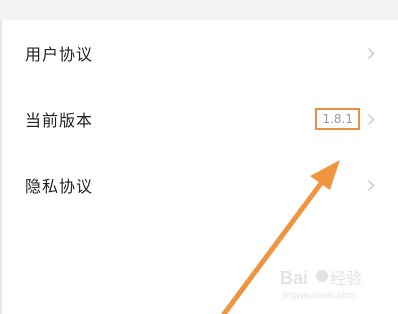 Image resolution: width=398 pixels, height=314 pixels. What do you see at coordinates (337, 119) in the screenshot?
I see `version-value: 1.8.1` at bounding box center [337, 119].